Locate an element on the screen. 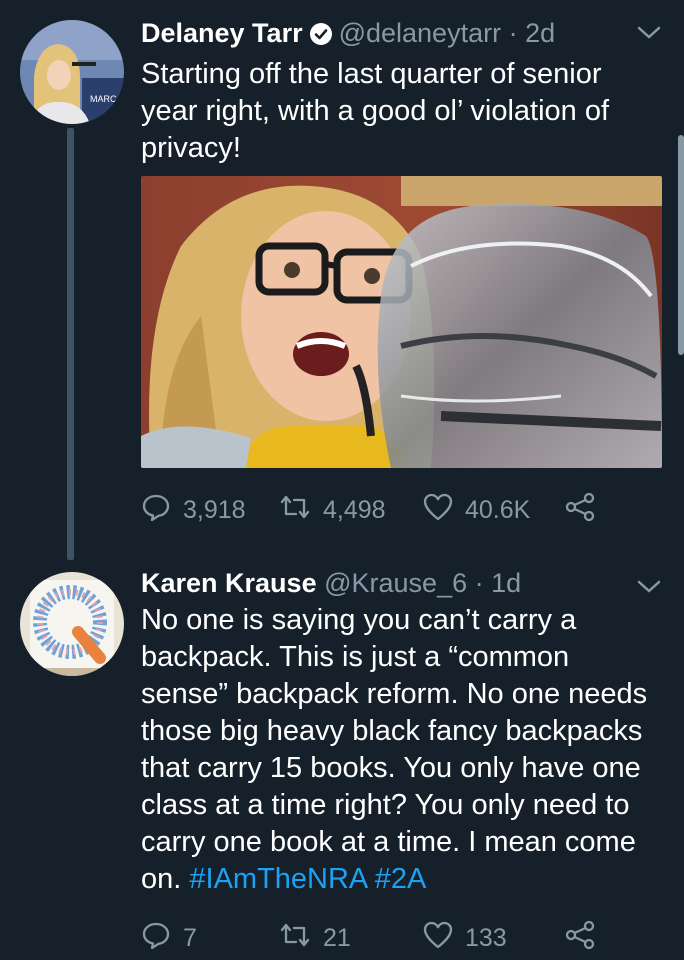 The width and height of the screenshot is (684, 960). like-count: 133 is located at coordinates (486, 938).